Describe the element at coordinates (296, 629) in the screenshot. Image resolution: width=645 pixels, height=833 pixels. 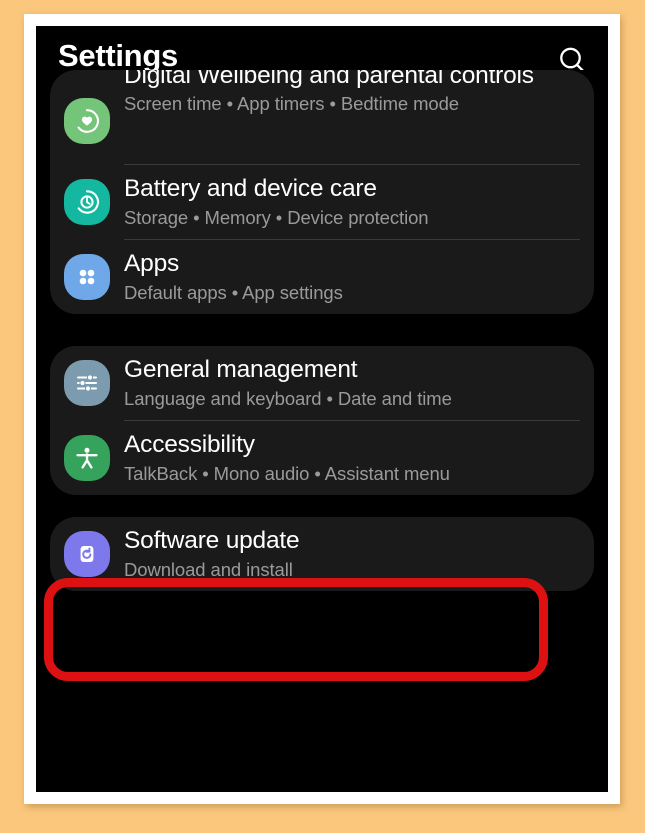
I see `annotation-highlight-accessibility` at that location.